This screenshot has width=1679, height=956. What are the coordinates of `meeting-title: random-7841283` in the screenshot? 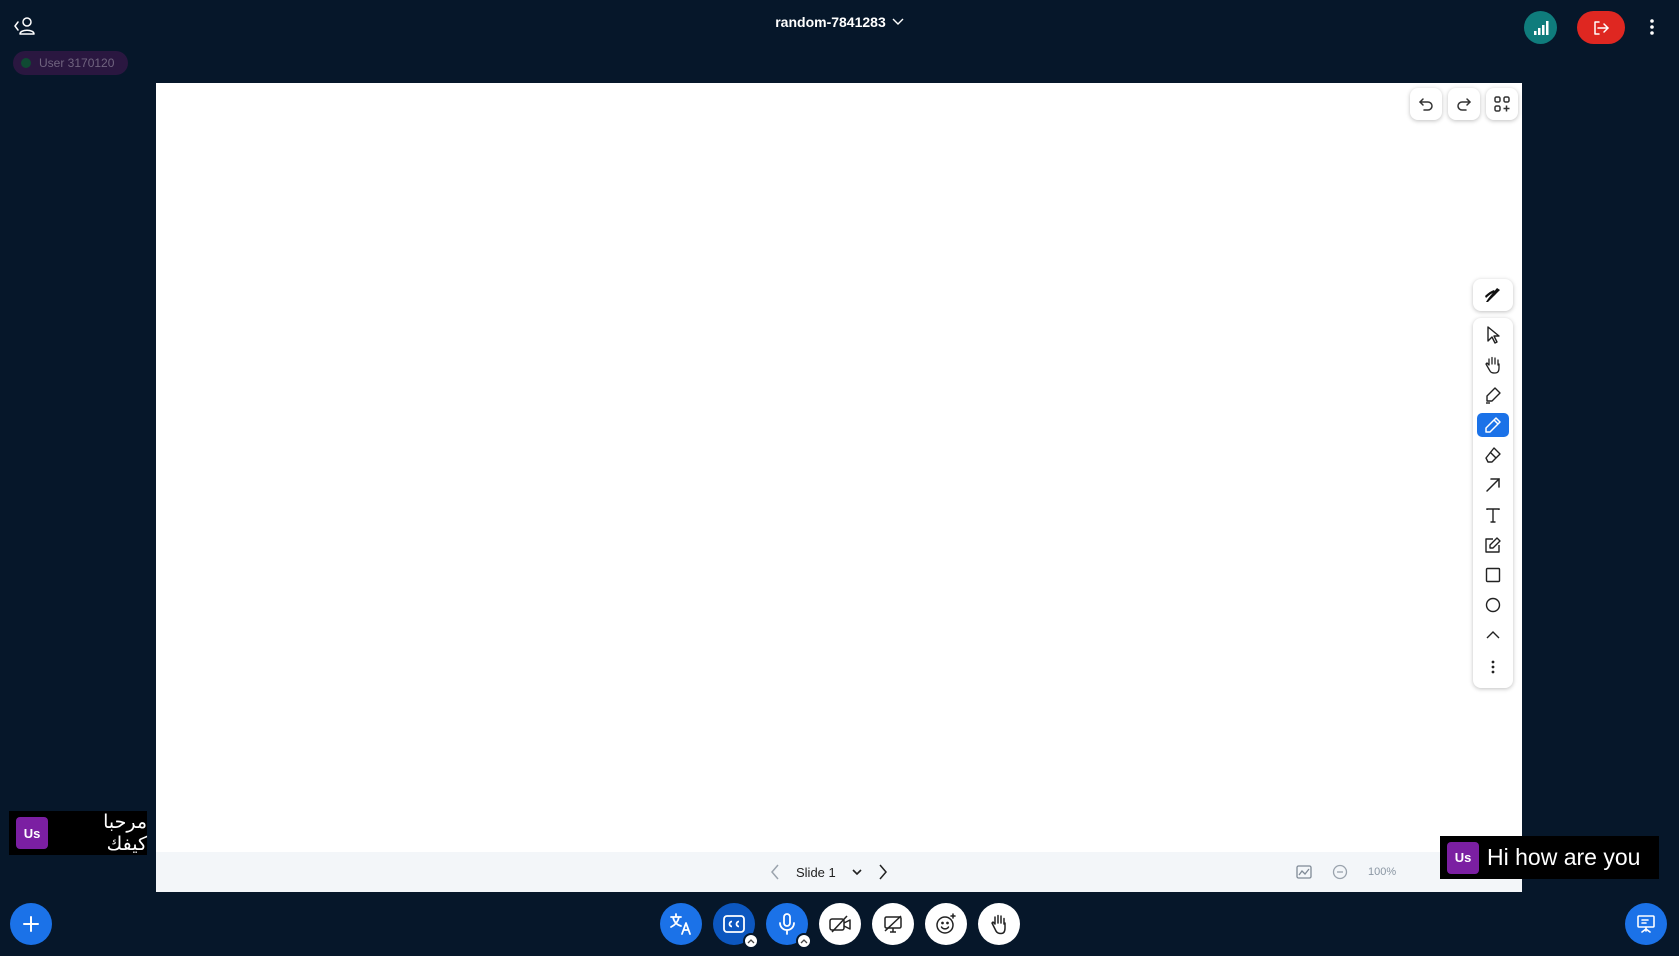 It's located at (830, 22).